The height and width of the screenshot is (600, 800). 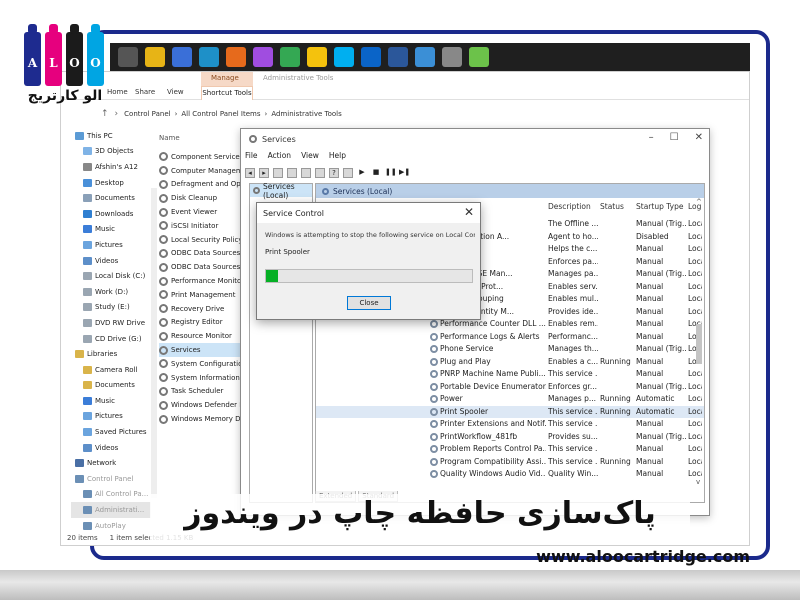 What do you see at coordinates (281, 191) in the screenshot?
I see `tree-services-local: Services (Local)` at bounding box center [281, 191].